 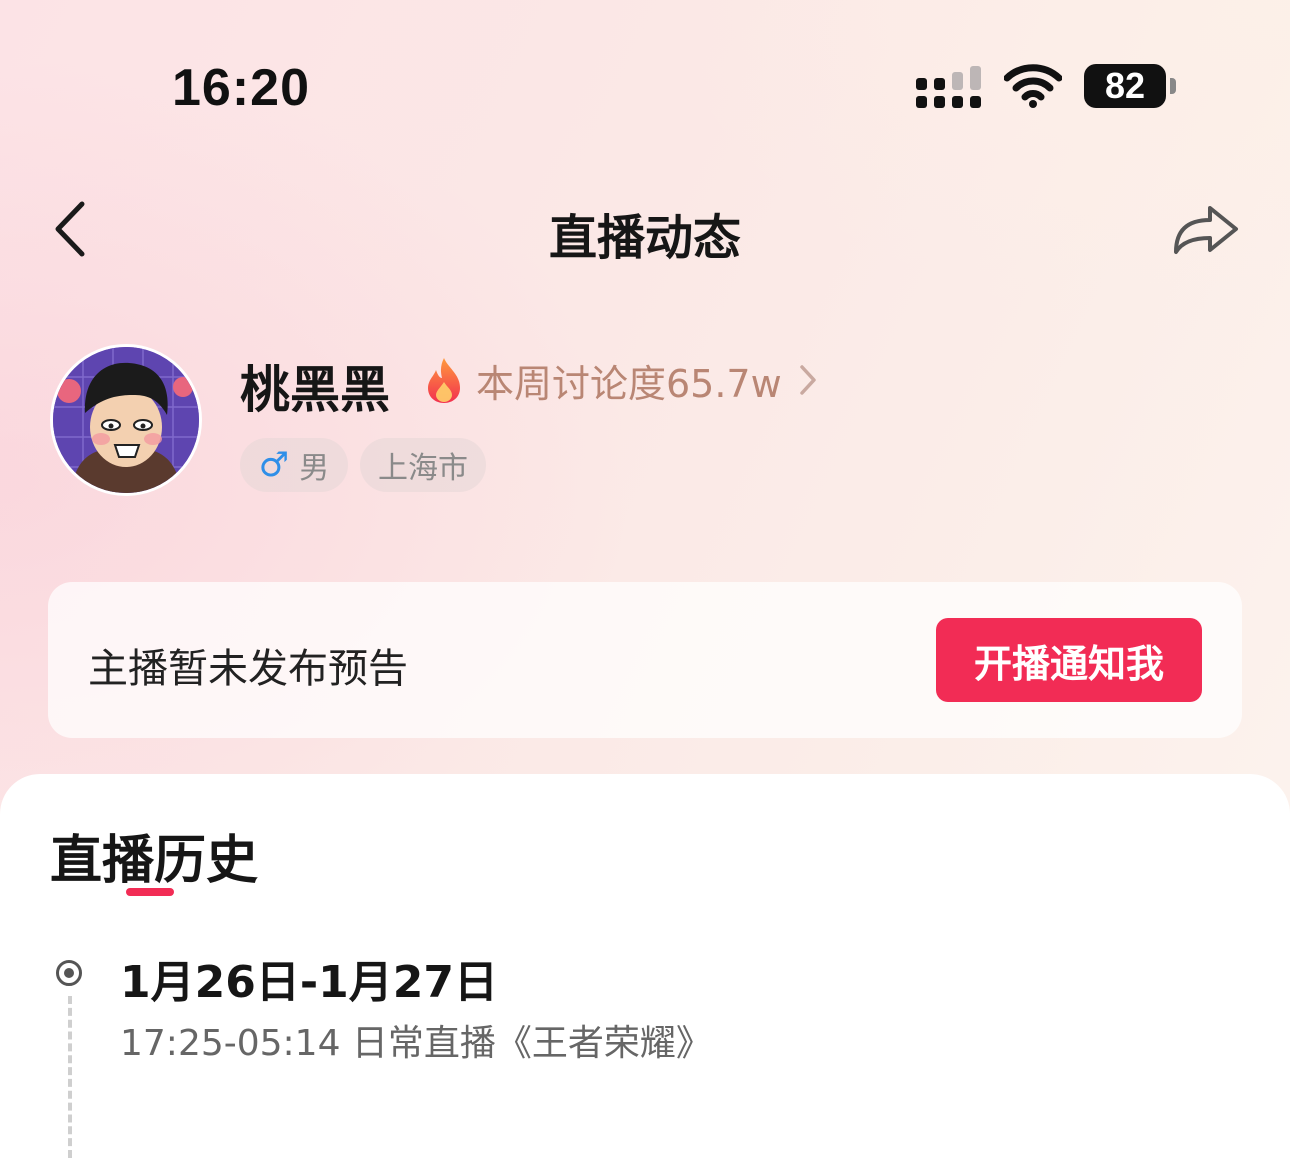 What do you see at coordinates (416, 1040) in the screenshot?
I see `history-entry-description: 17:25-05:14 日常直播《王者荣耀》` at bounding box center [416, 1040].